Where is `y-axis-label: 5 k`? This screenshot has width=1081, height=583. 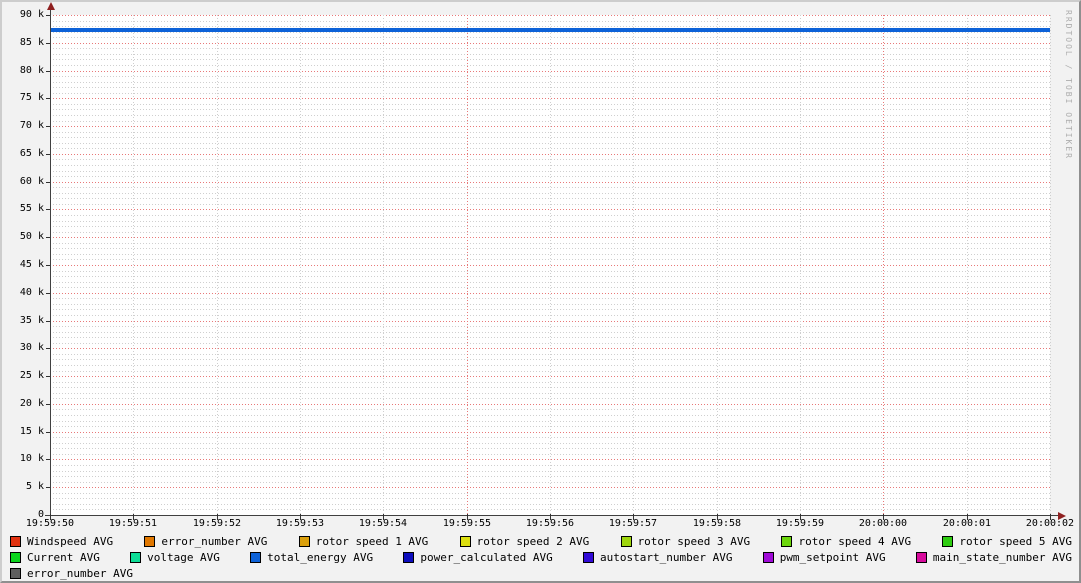
y-axis-label: 5 k is located at coordinates (34, 487).